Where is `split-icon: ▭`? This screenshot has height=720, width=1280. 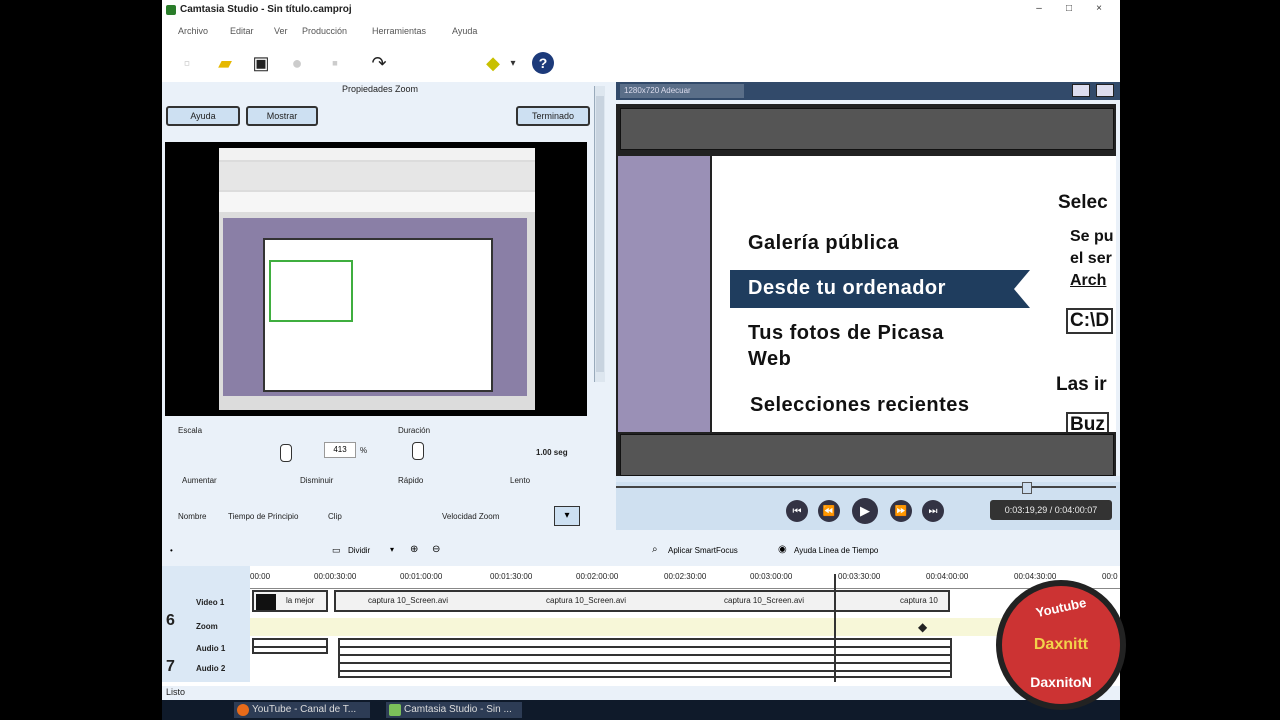
split-icon: ▭ is located at coordinates (336, 550).